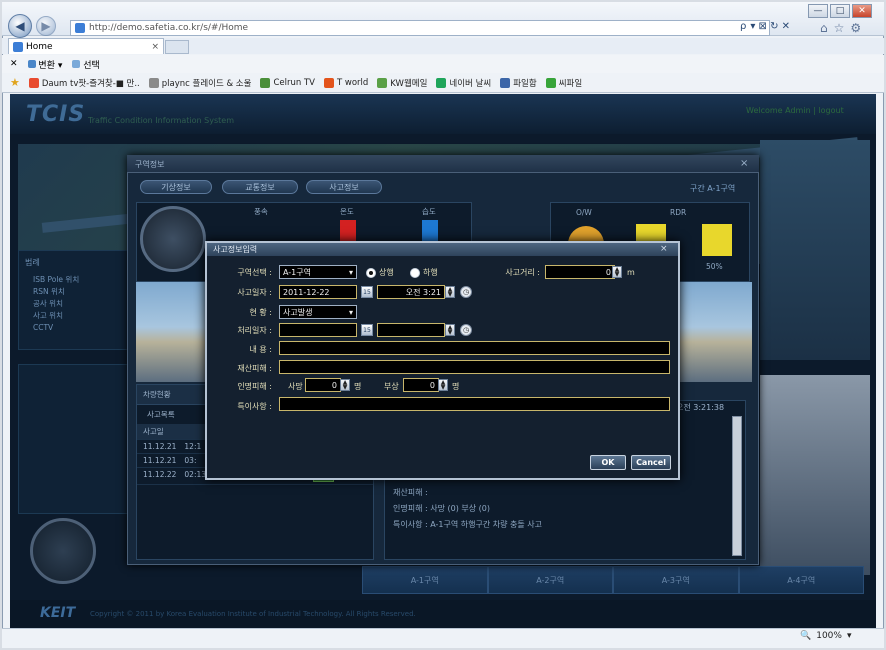 This screenshot has height=650, width=886. I want to click on window-close-button: ✕, so click(862, 11).